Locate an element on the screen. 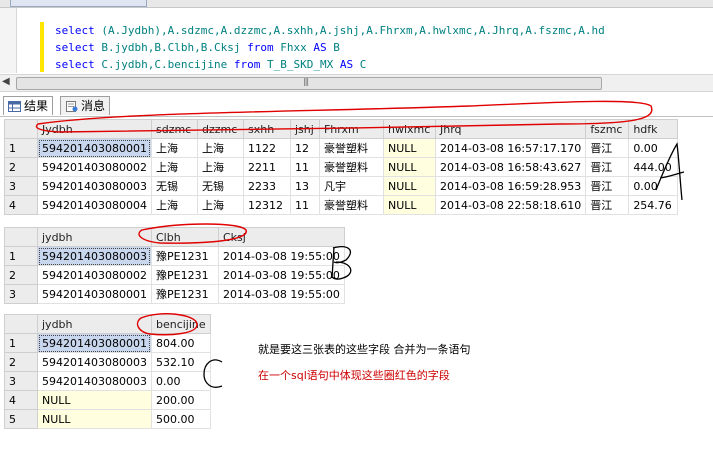  table-row: 1 594201403080001 804.00 is located at coordinates (107, 343).